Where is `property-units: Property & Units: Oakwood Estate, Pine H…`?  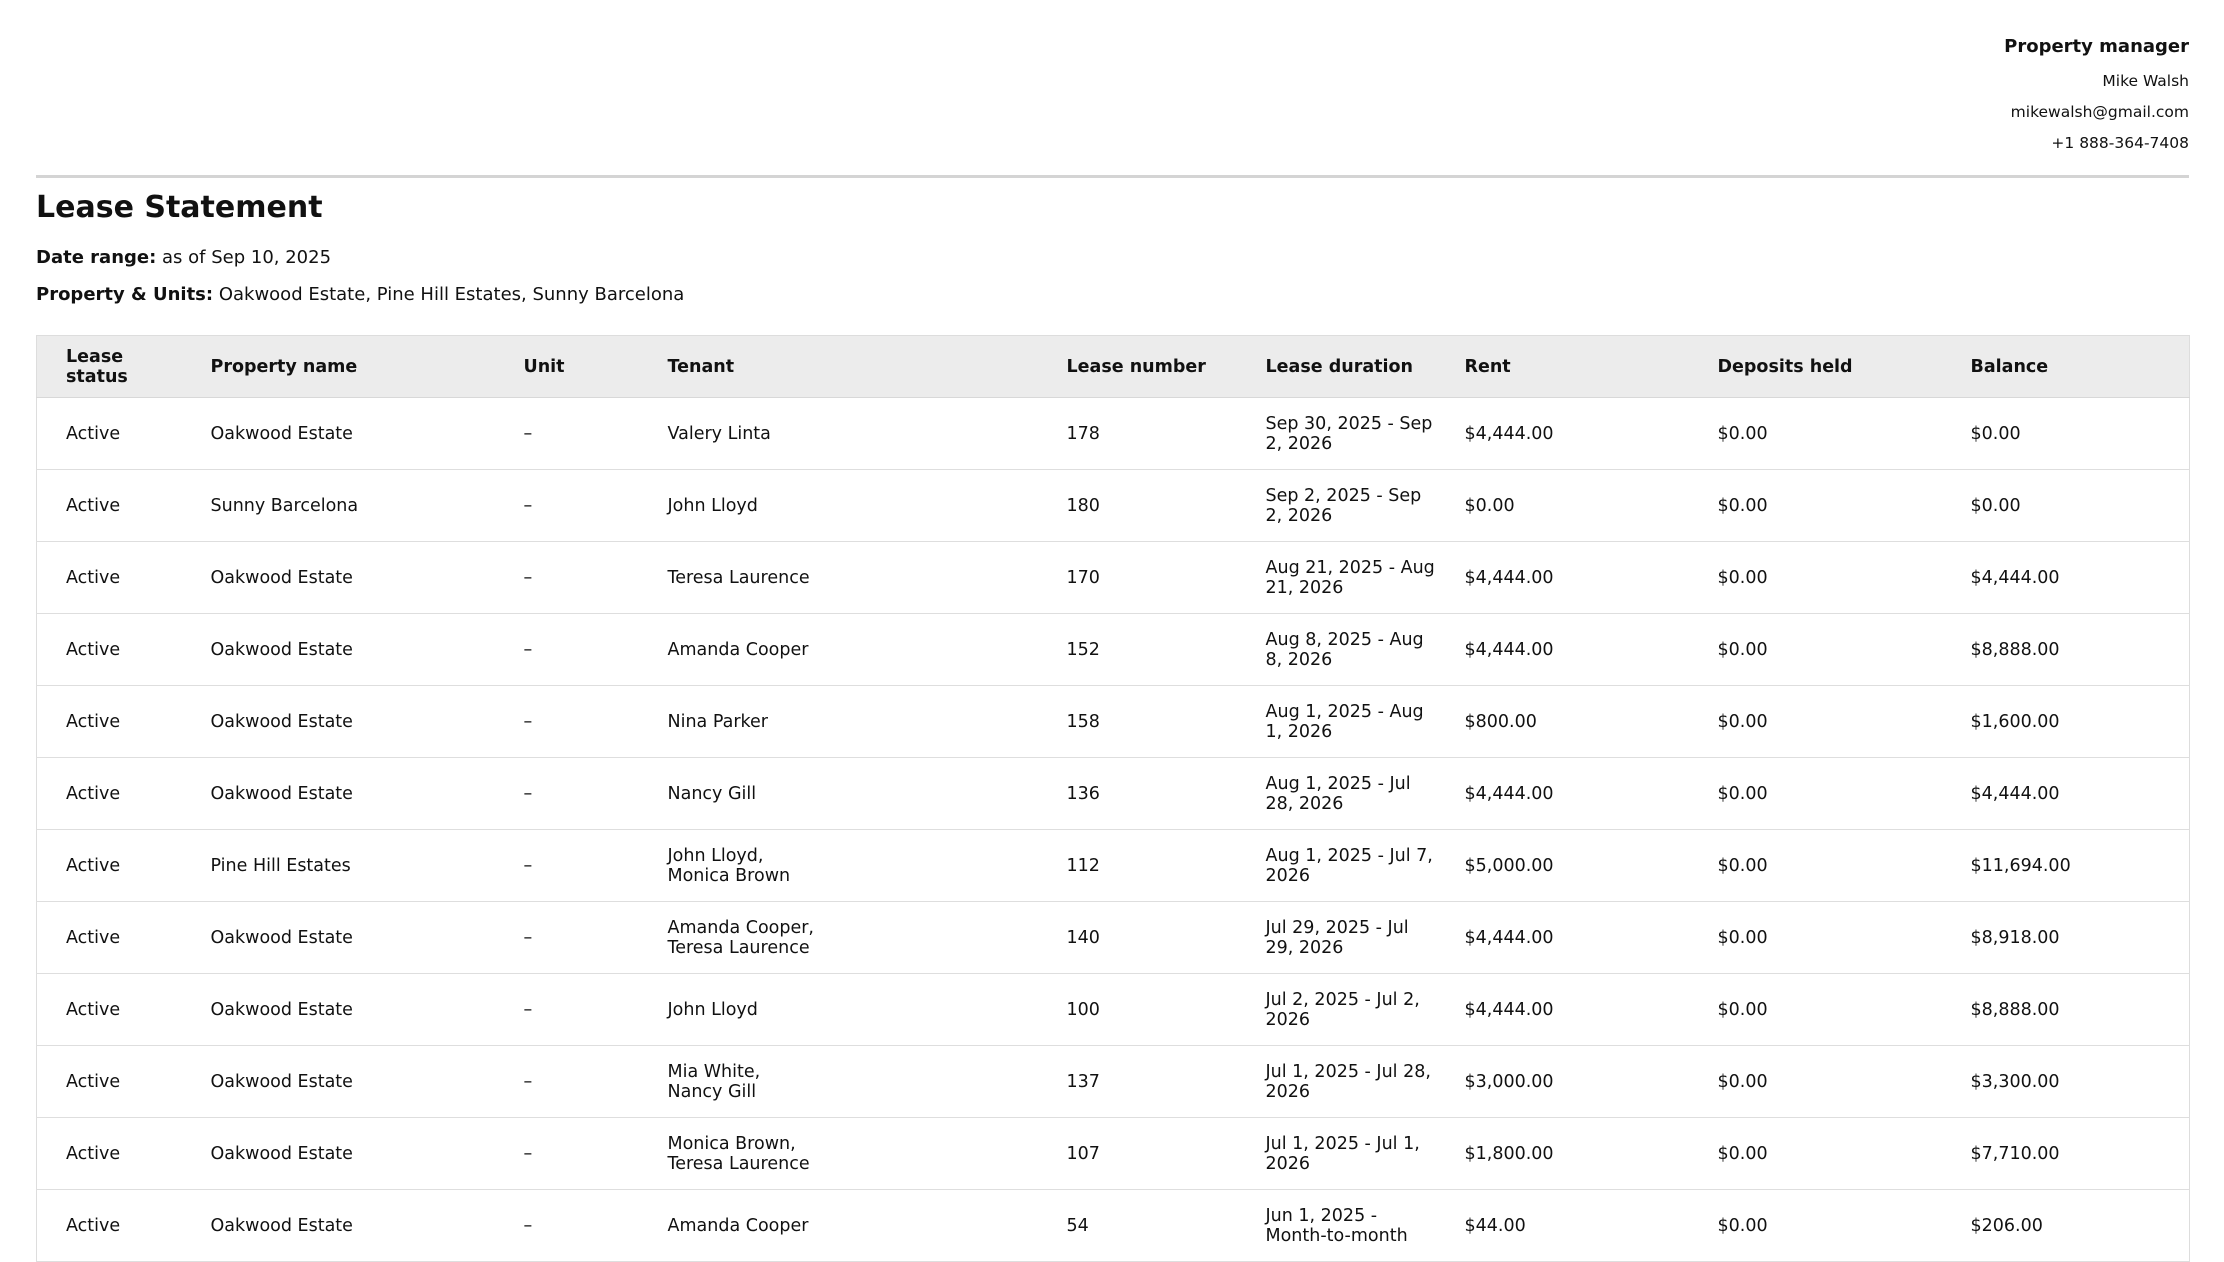 property-units: Property & Units: Oakwood Estate, Pine H… is located at coordinates (360, 295).